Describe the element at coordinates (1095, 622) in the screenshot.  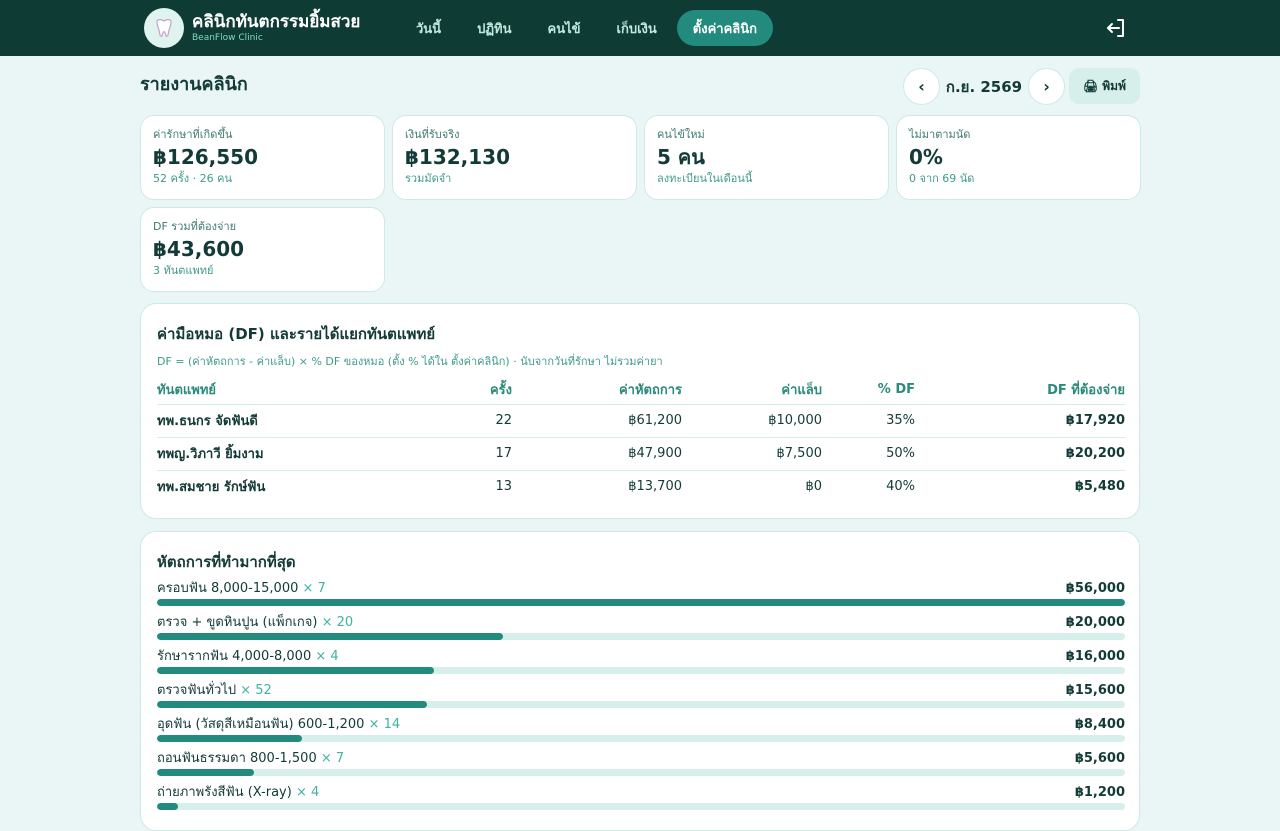
I see `procedure-amount: ฿20,000` at that location.